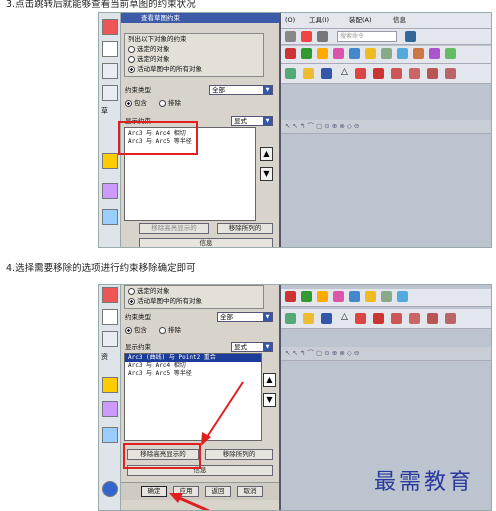  What do you see at coordinates (138, 347) in the screenshot?
I see `show-constraints-label: 显示约束` at bounding box center [138, 347].